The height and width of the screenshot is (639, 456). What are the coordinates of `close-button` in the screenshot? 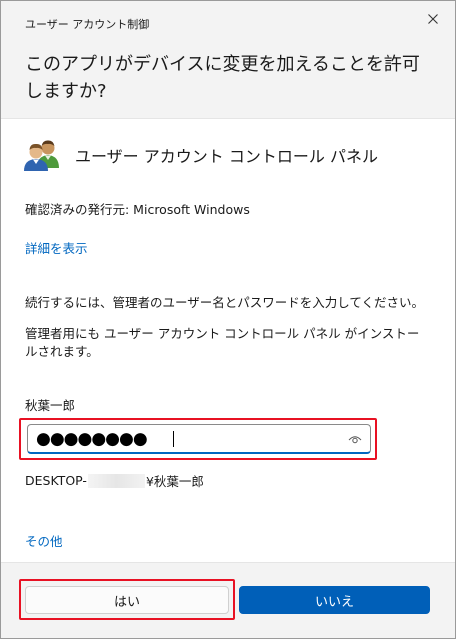 It's located at (433, 19).